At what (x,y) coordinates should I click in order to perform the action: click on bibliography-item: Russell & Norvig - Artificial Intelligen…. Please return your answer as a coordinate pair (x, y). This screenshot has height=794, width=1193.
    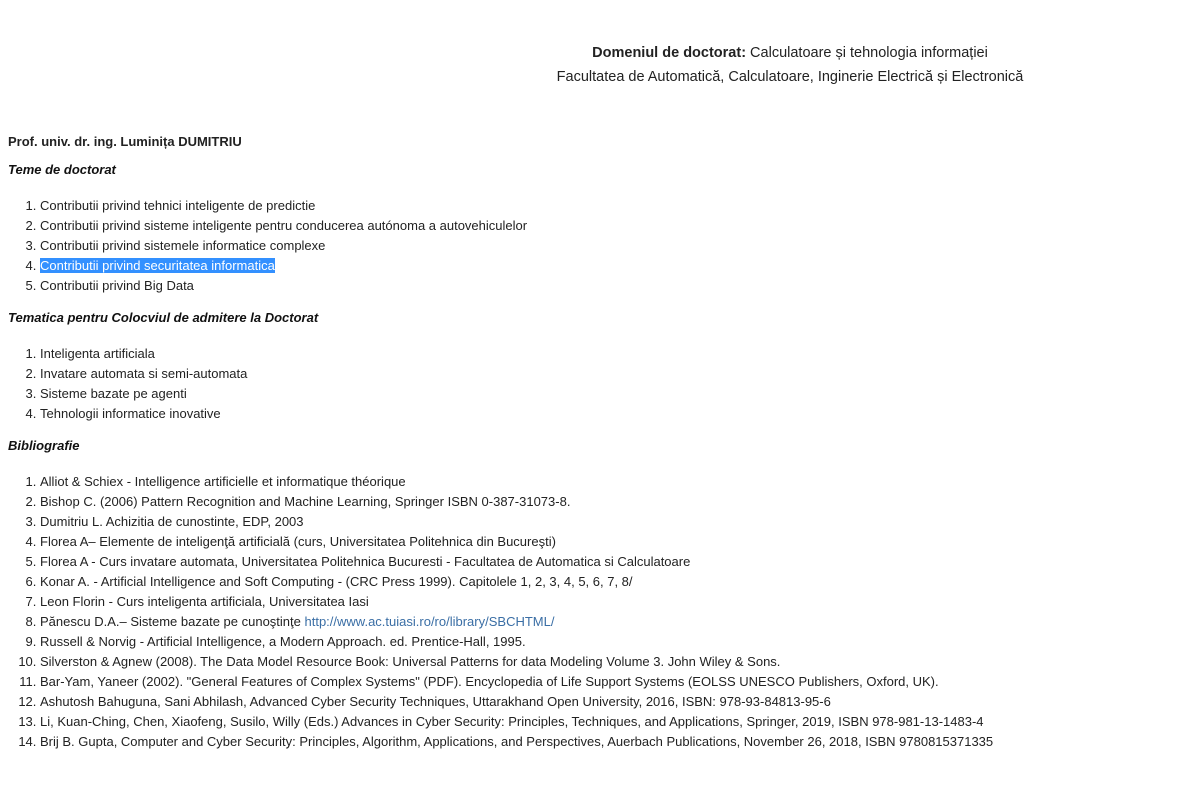
    Looking at the image, I should click on (609, 642).